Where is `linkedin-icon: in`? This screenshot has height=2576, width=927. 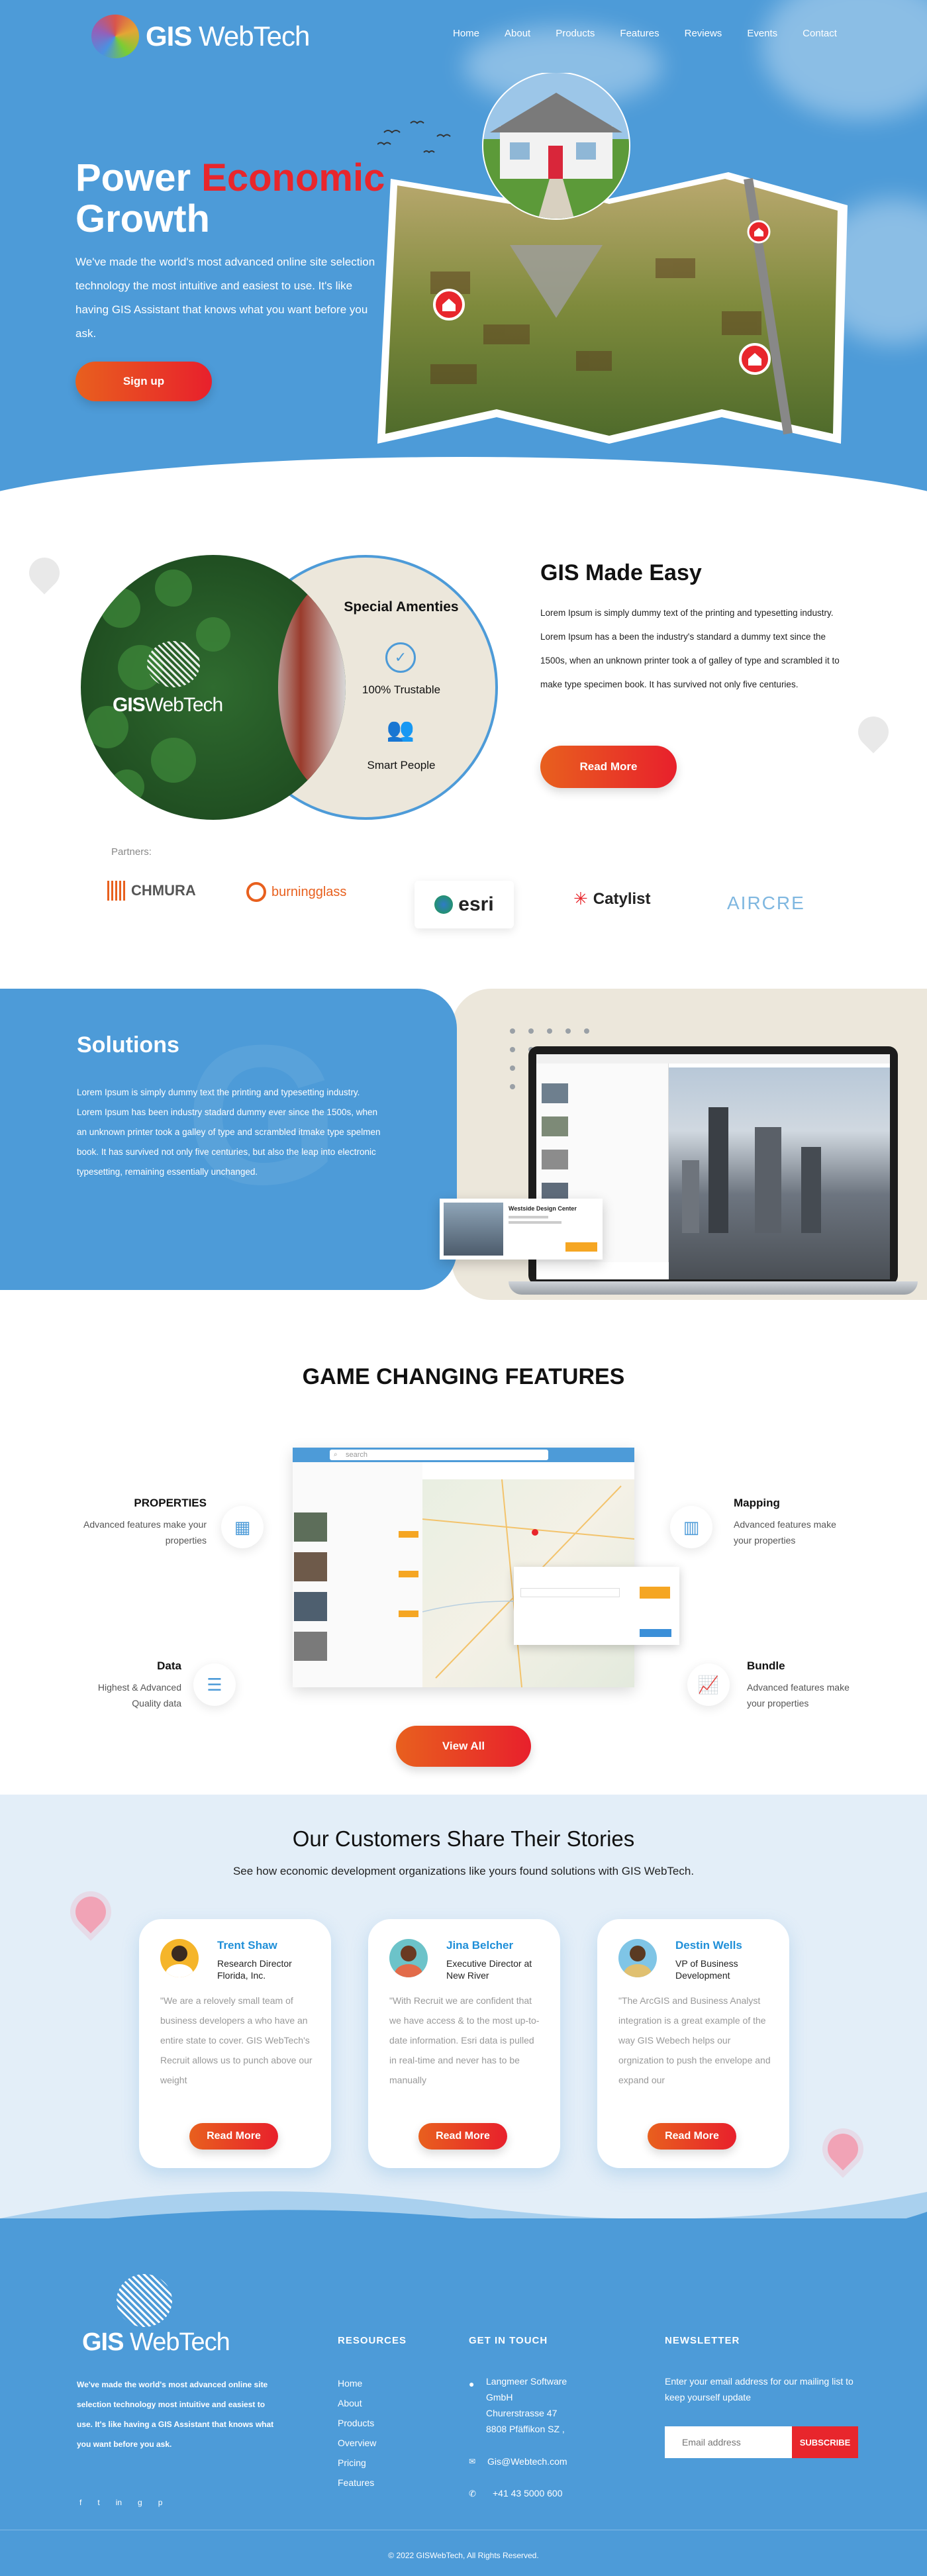
linkedin-icon: in is located at coordinates (119, 2502).